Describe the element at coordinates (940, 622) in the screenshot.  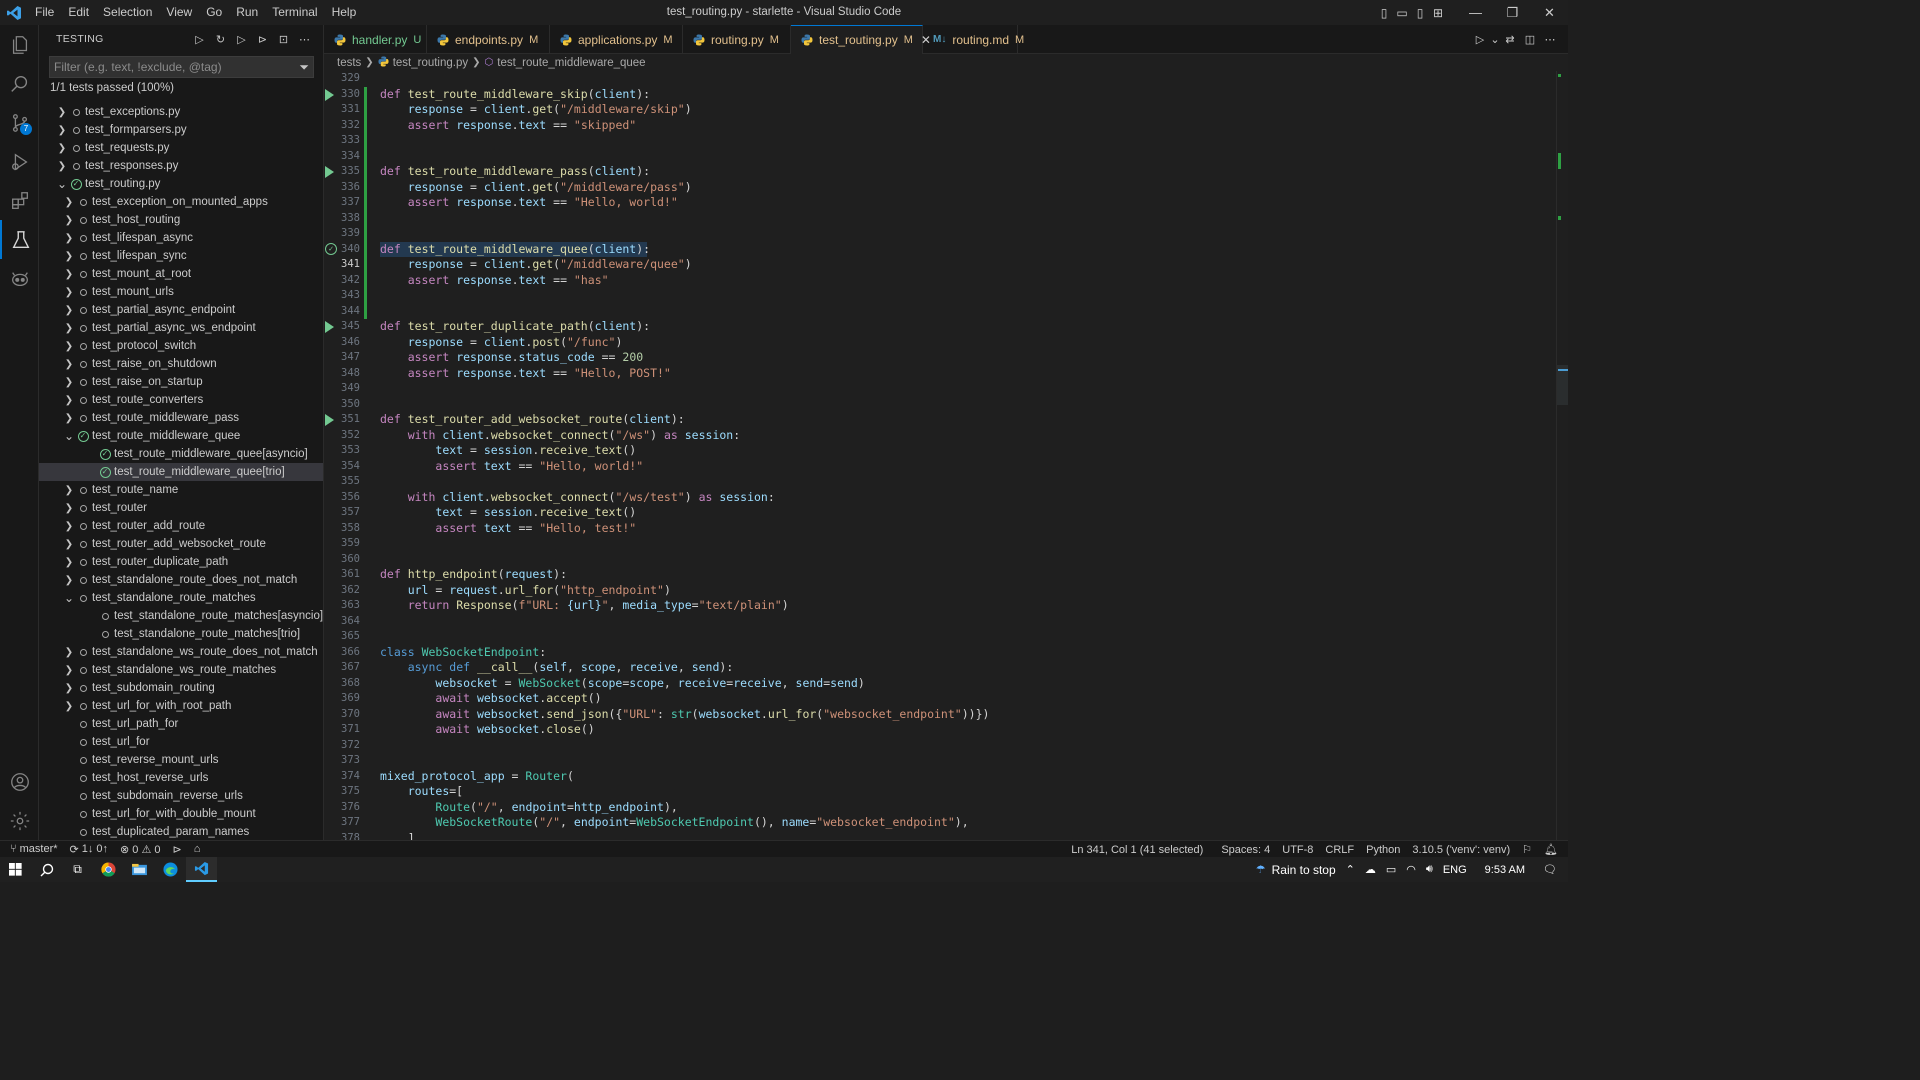
I see `code-line: 364` at that location.